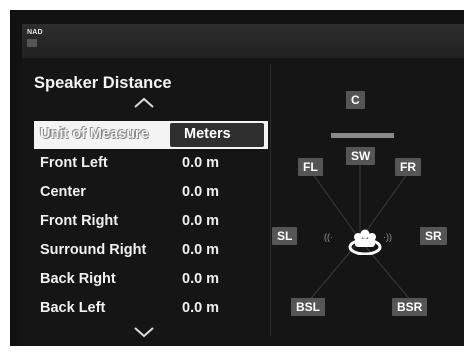 The height and width of the screenshot is (356, 474). What do you see at coordinates (355, 100) in the screenshot?
I see `speaker-center: C` at bounding box center [355, 100].